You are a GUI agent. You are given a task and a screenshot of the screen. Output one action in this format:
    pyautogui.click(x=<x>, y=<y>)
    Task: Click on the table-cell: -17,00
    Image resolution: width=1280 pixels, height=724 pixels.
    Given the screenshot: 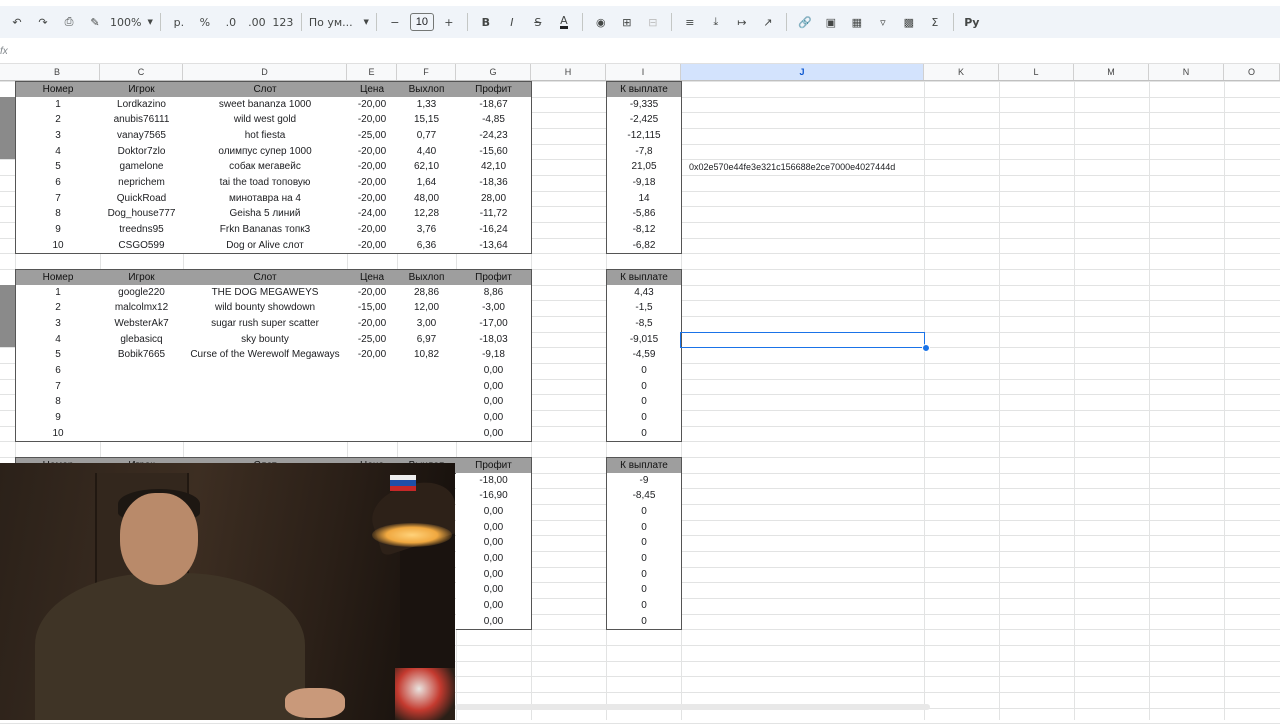 What is the action you would take?
    pyautogui.click(x=494, y=324)
    